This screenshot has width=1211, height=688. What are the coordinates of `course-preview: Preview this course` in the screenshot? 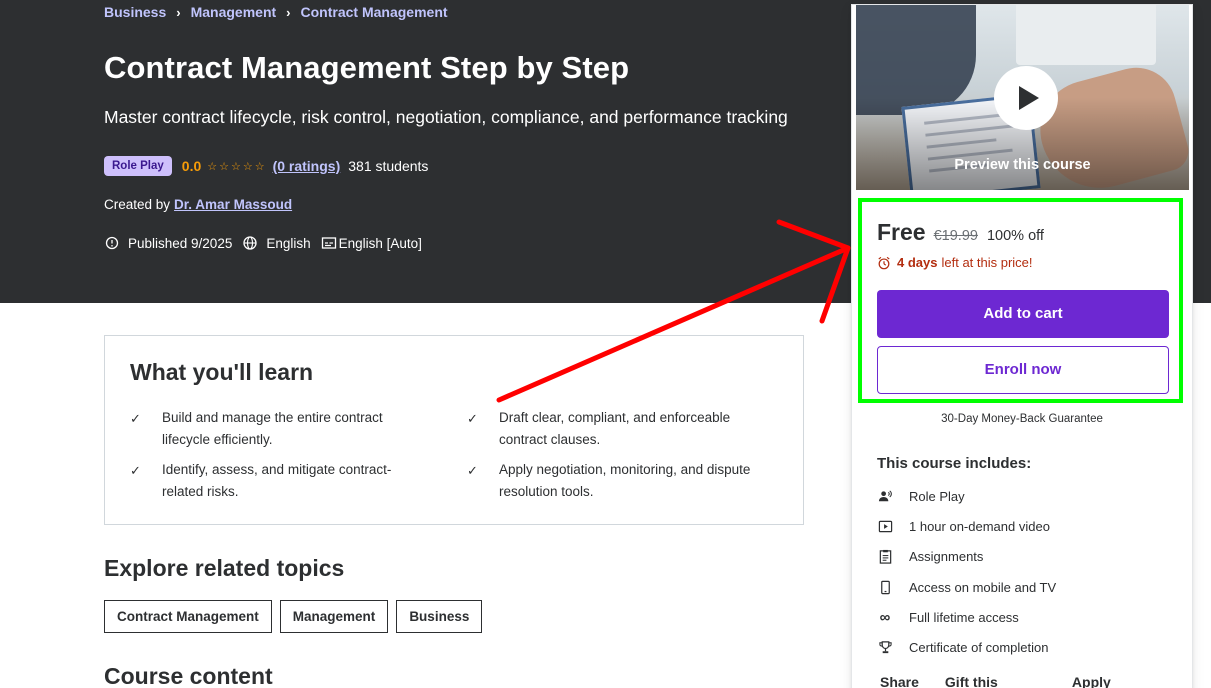 It's located at (1022, 97).